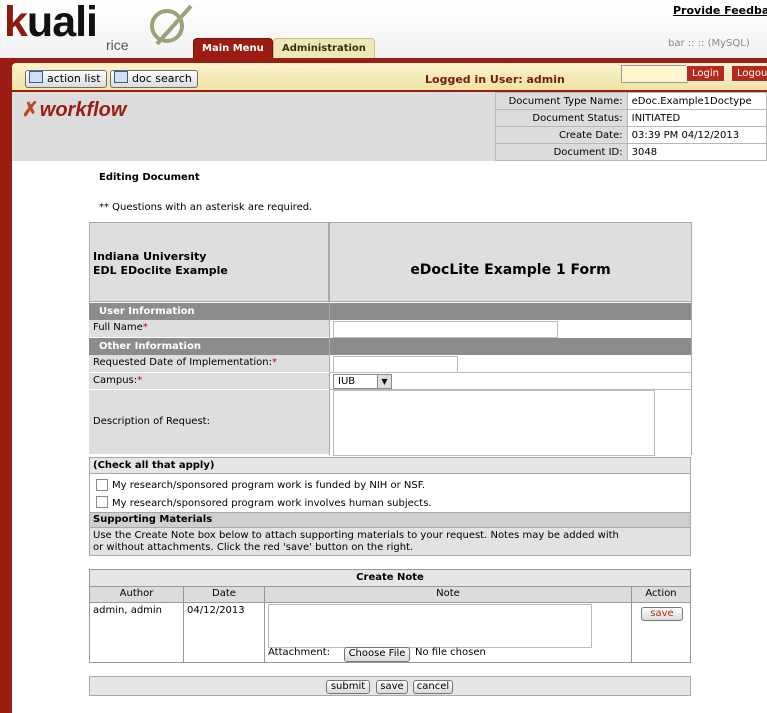 The image size is (767, 713). Describe the element at coordinates (510, 270) in the screenshot. I see `form-title: eDocLite Example 1 Form` at that location.